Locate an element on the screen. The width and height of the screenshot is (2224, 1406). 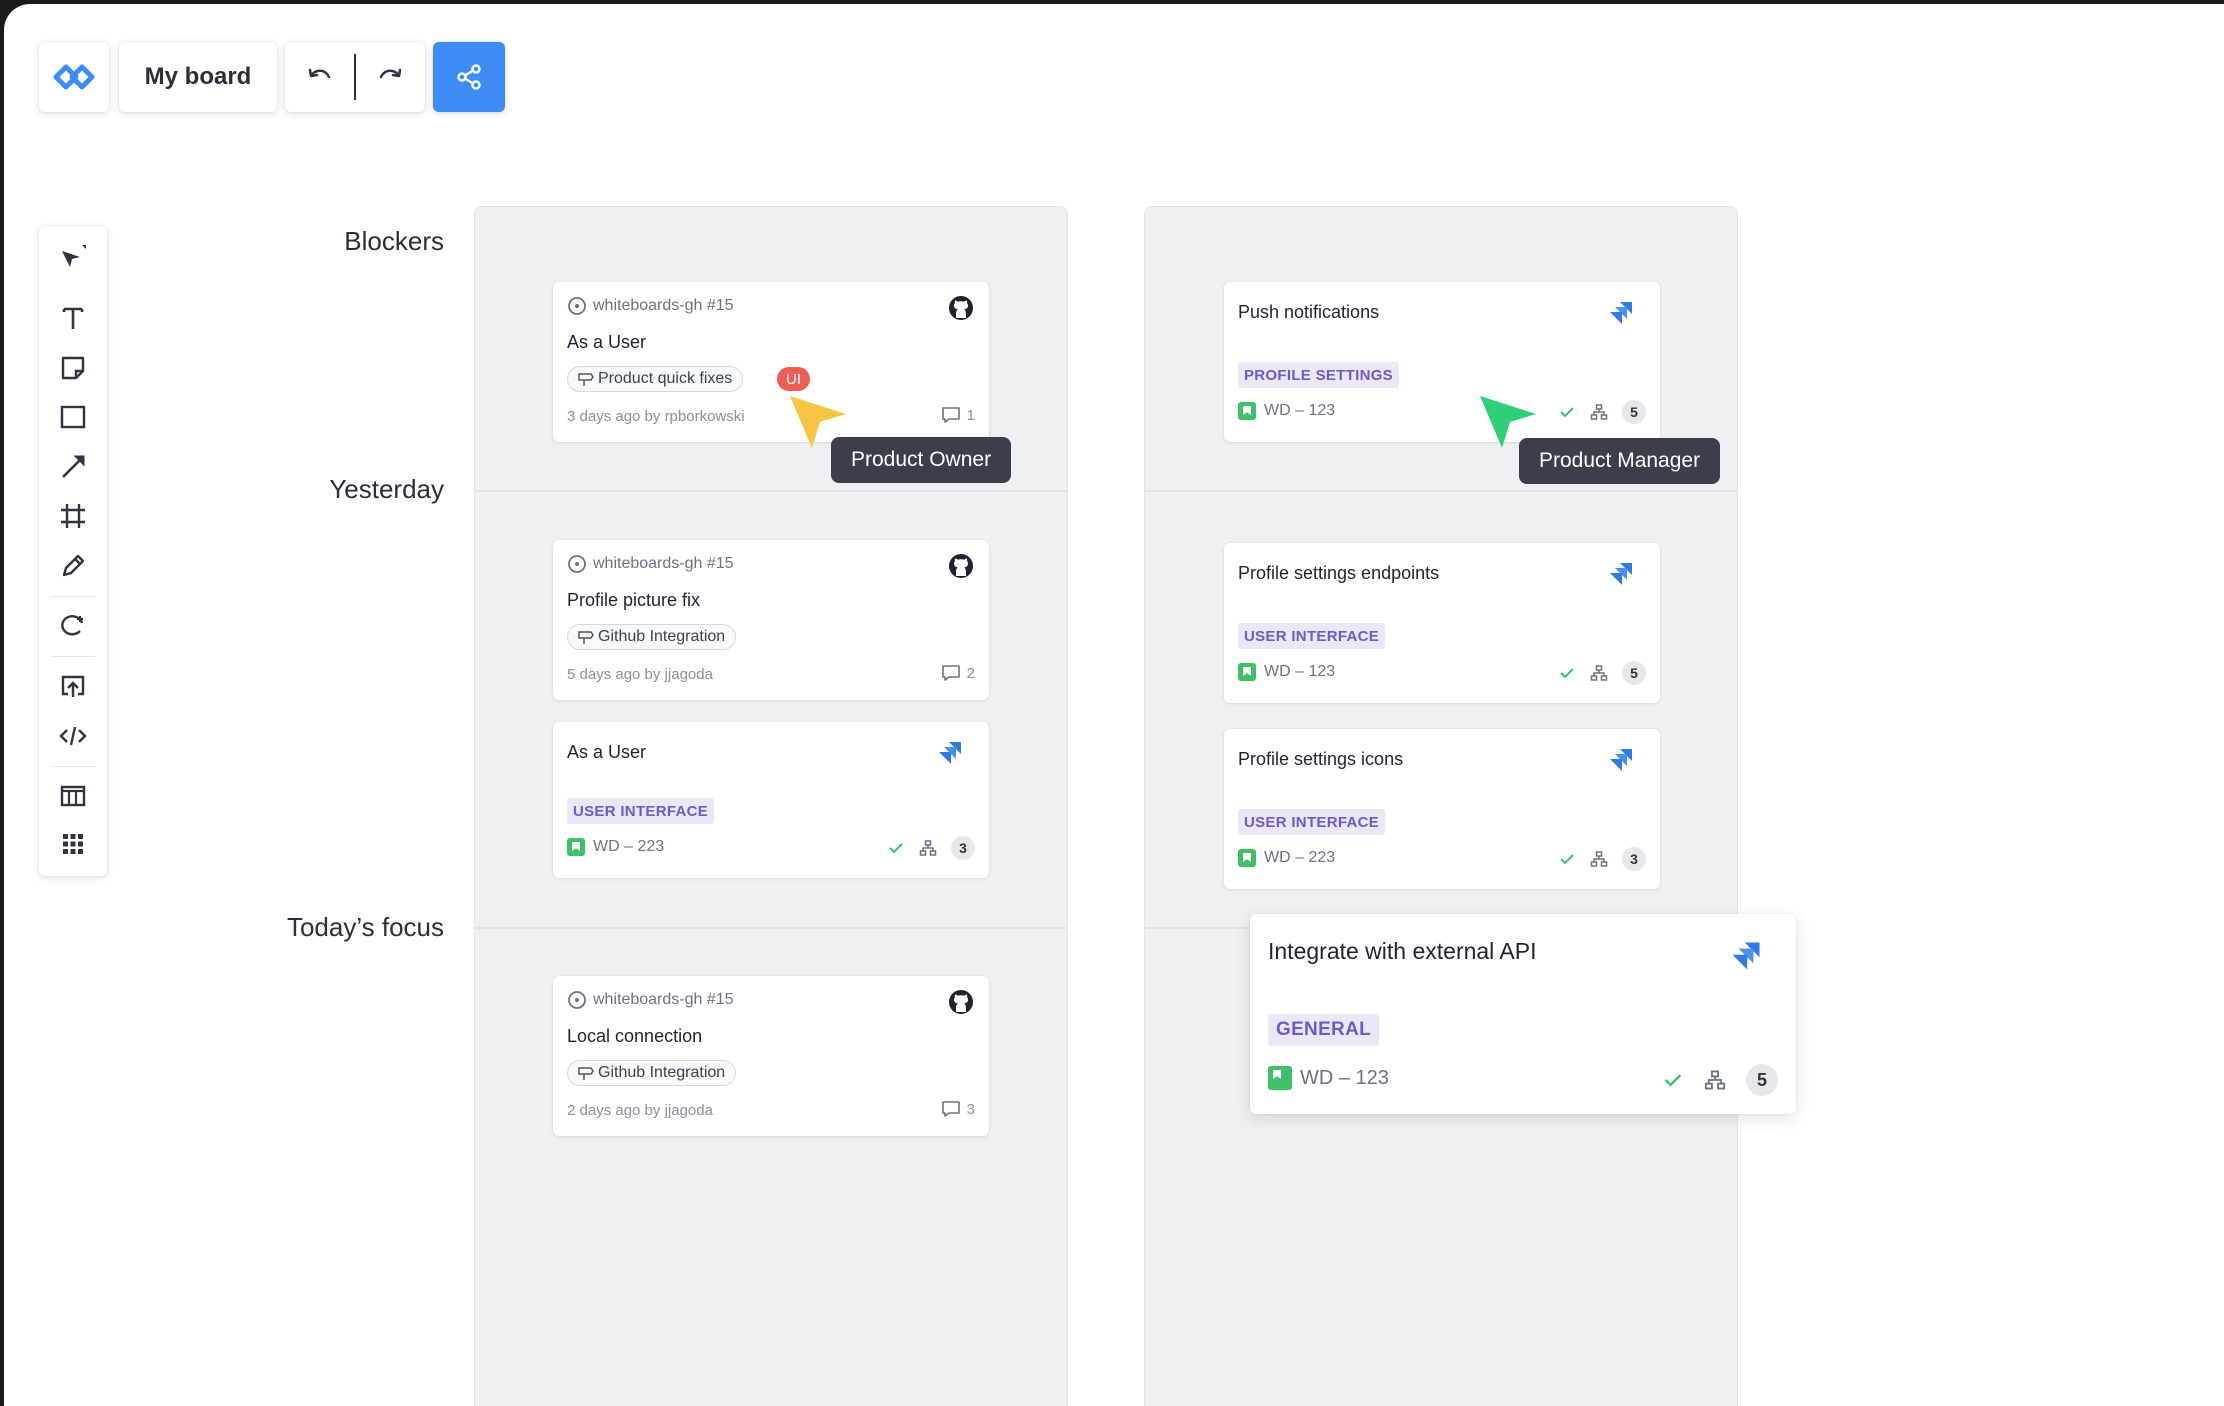
board-title: My board is located at coordinates (198, 76).